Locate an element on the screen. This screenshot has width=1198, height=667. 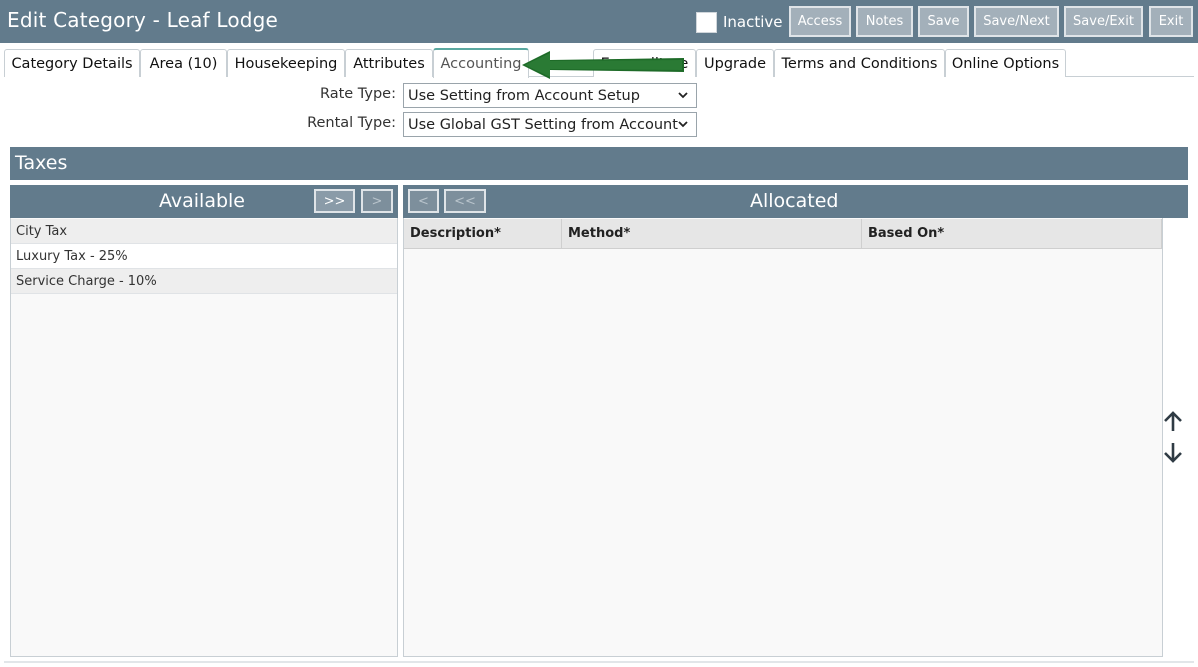
add-all-button: >> is located at coordinates (334, 201).